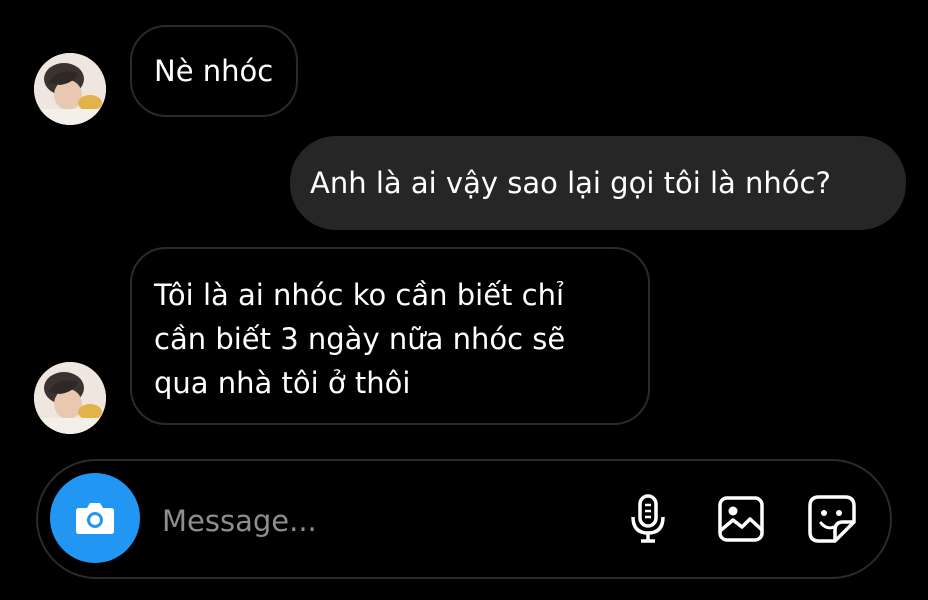  I want to click on microphone-icon, so click(648, 518).